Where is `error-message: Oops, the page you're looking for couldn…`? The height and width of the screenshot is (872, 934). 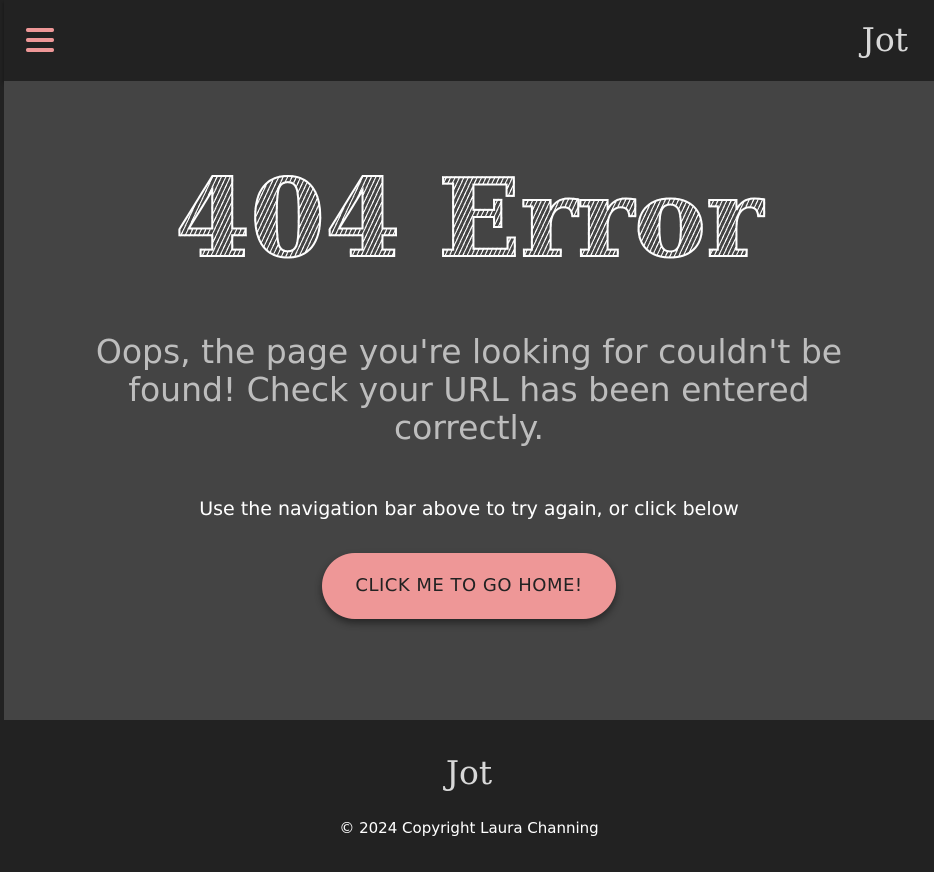
error-message: Oops, the page you're looking for couldn… is located at coordinates (469, 389).